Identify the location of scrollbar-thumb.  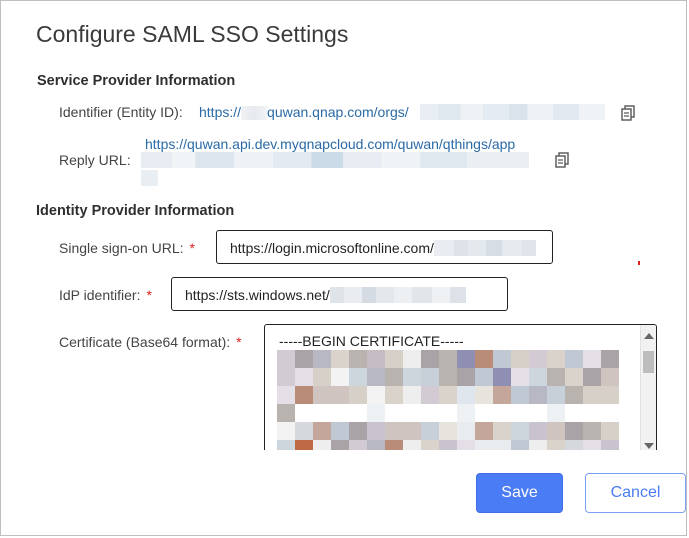
(648, 362).